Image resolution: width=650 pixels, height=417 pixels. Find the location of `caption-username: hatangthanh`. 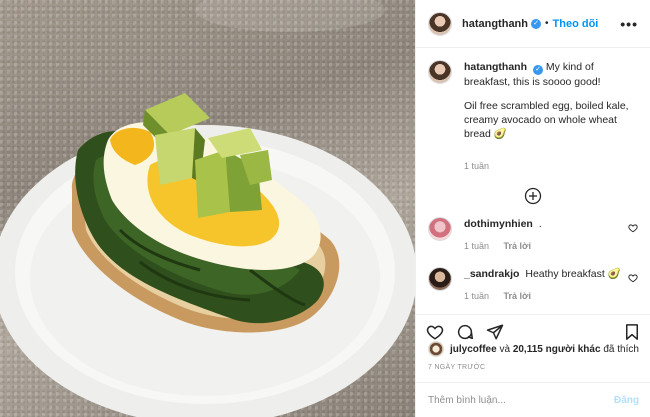

caption-username: hatangthanh is located at coordinates (495, 67).